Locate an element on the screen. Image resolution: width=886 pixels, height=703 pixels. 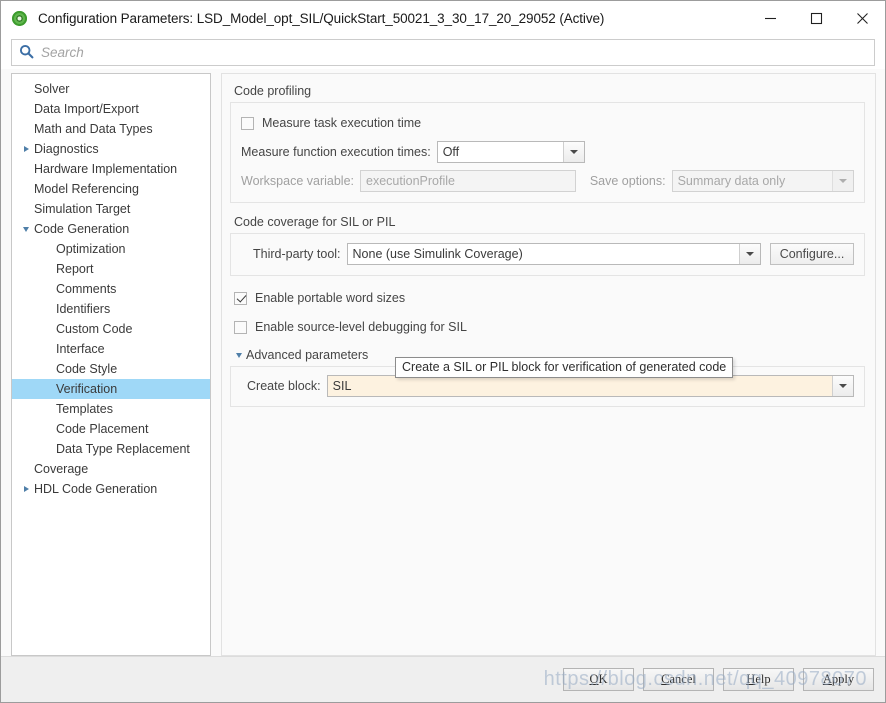
sidebar-item-solver: Solver is located at coordinates (111, 89).